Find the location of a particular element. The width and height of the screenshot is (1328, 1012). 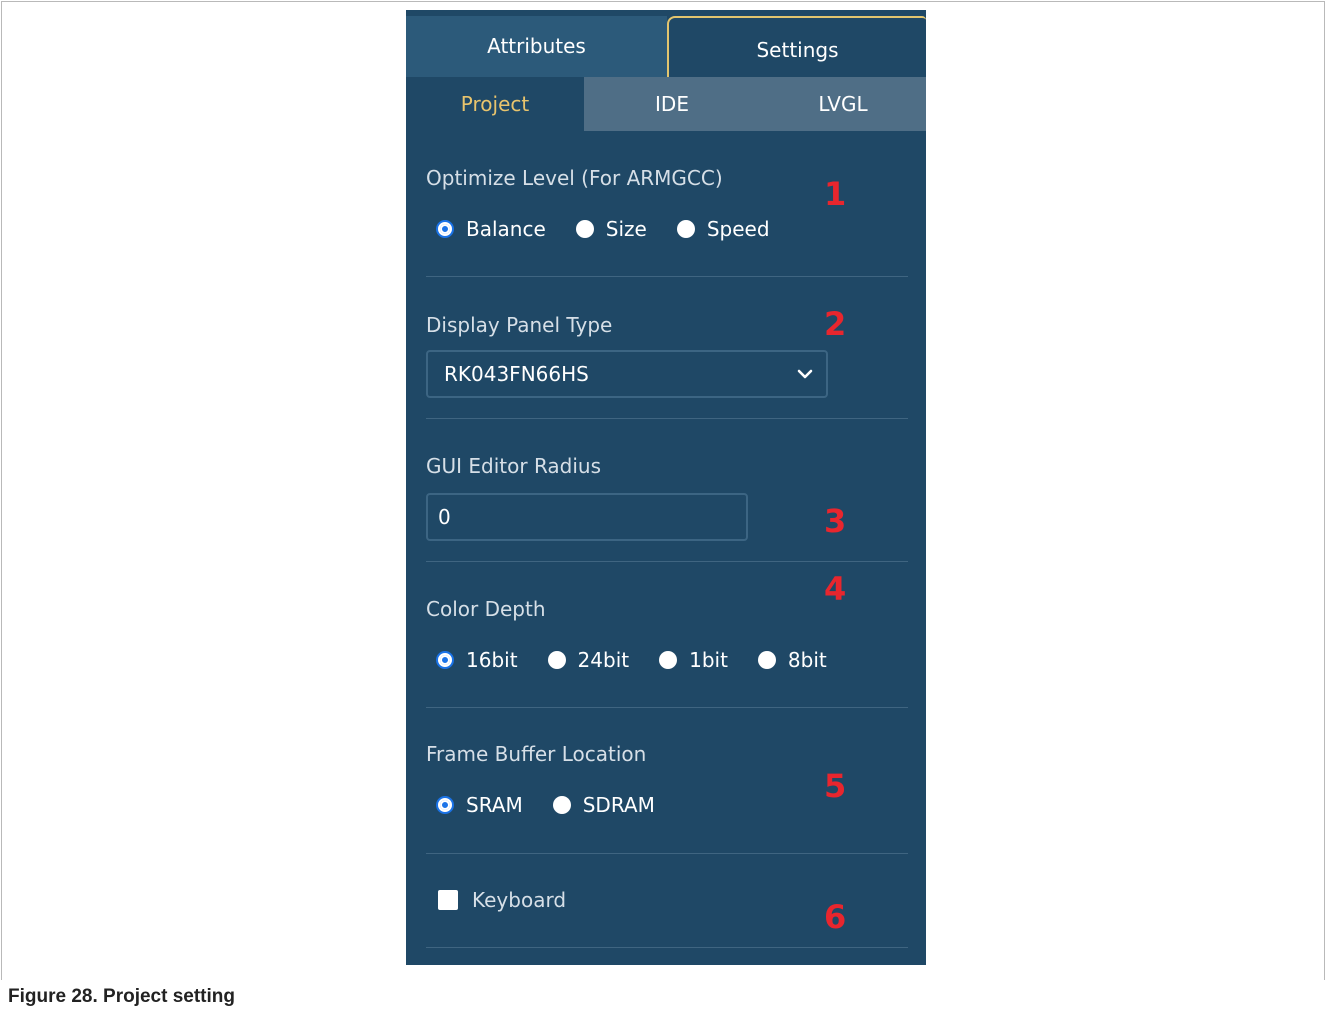

radio-option-size: Size is located at coordinates (611, 229).